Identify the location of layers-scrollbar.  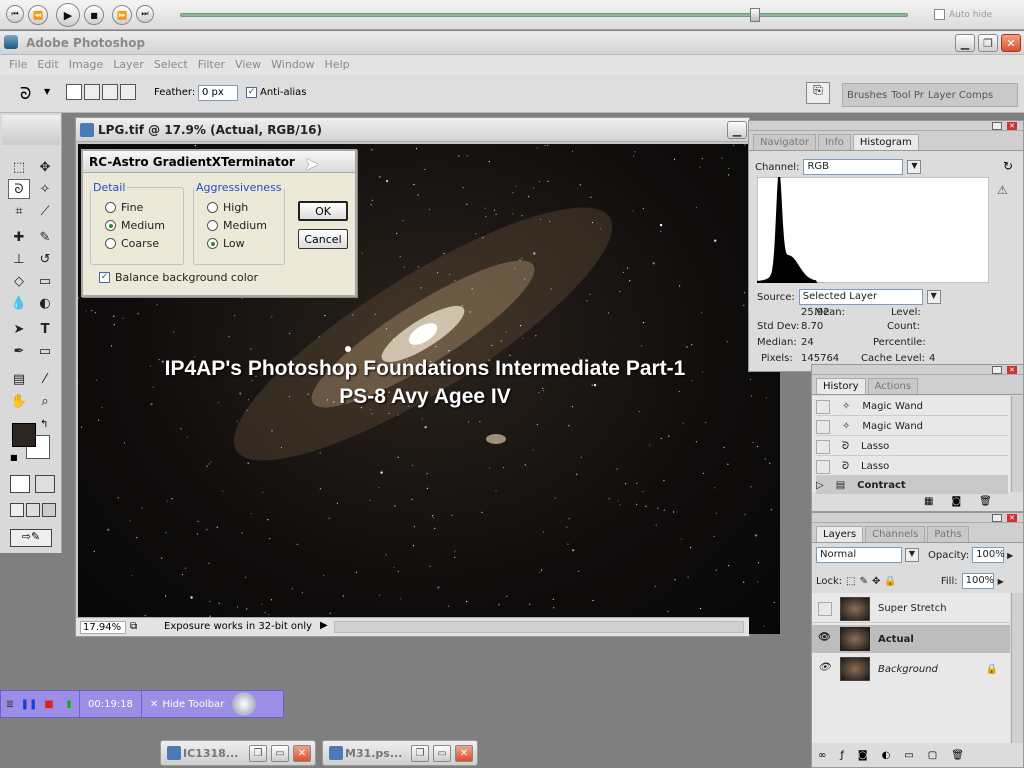
(1017, 668).